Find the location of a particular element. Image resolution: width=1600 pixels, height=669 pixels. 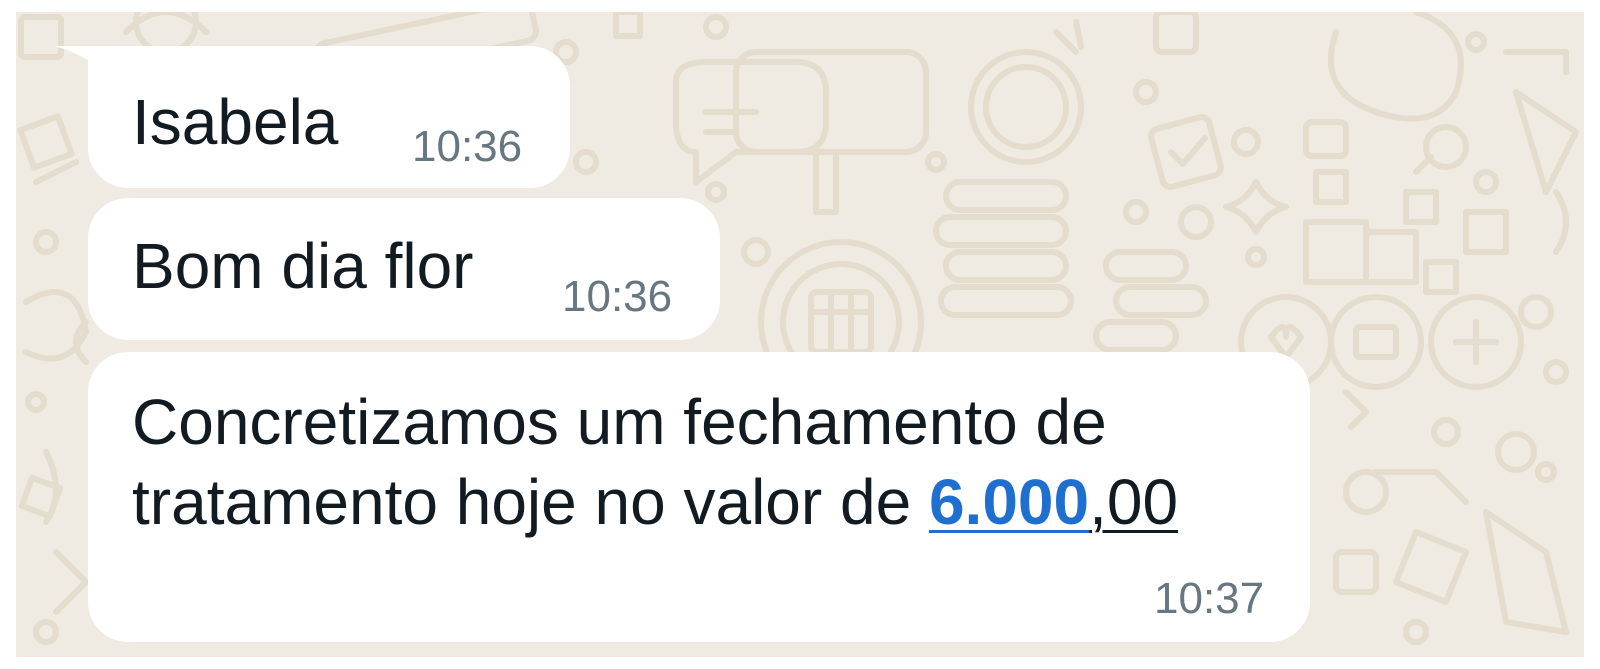

message-bubble: Isabela 10:36 is located at coordinates (329, 117).